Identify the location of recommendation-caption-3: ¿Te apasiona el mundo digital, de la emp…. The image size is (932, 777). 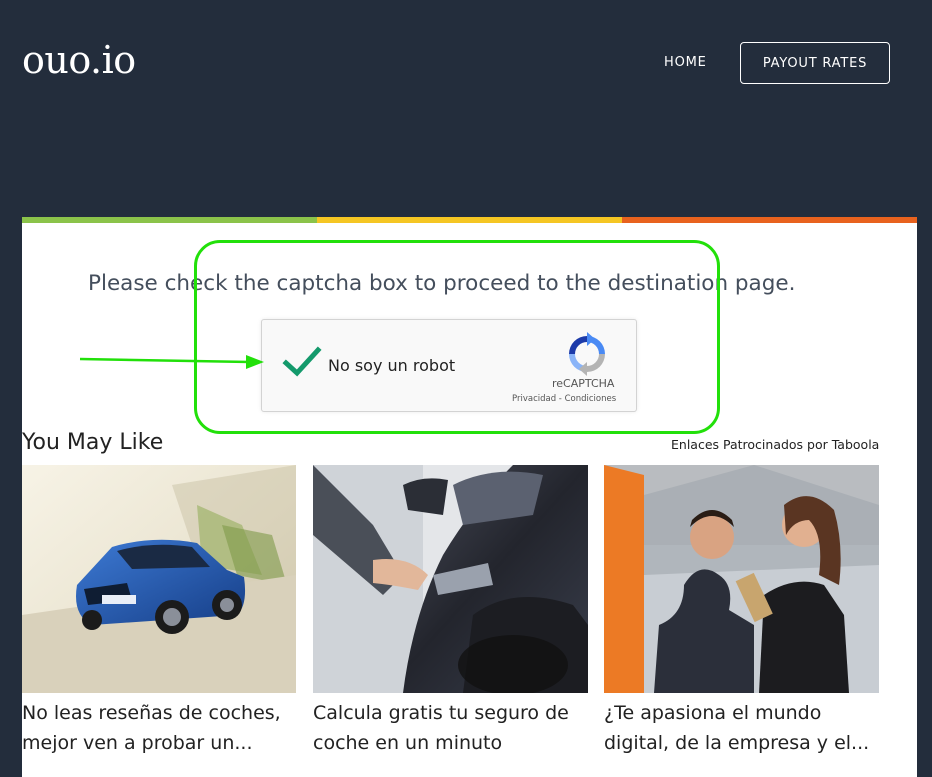
(746, 728).